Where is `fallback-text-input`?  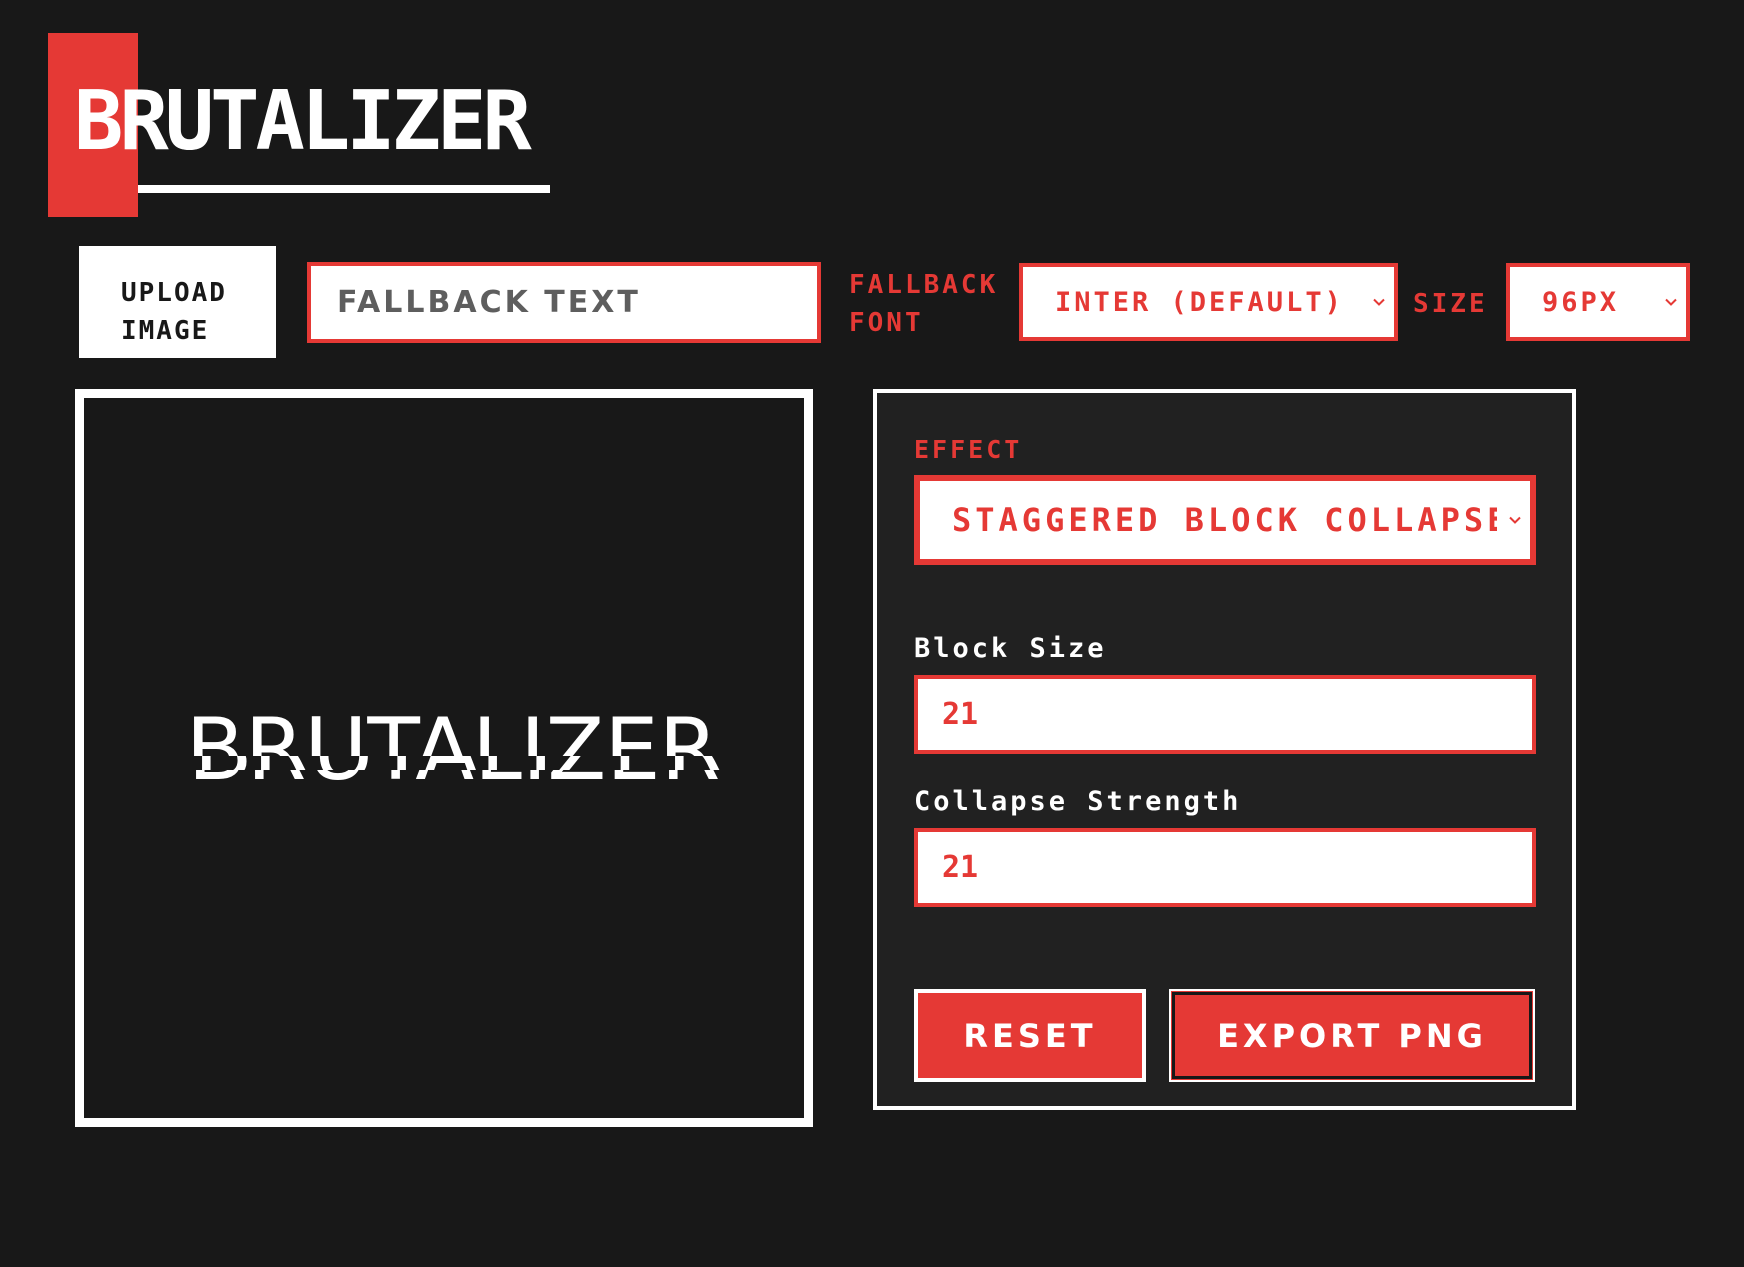 fallback-text-input is located at coordinates (564, 302).